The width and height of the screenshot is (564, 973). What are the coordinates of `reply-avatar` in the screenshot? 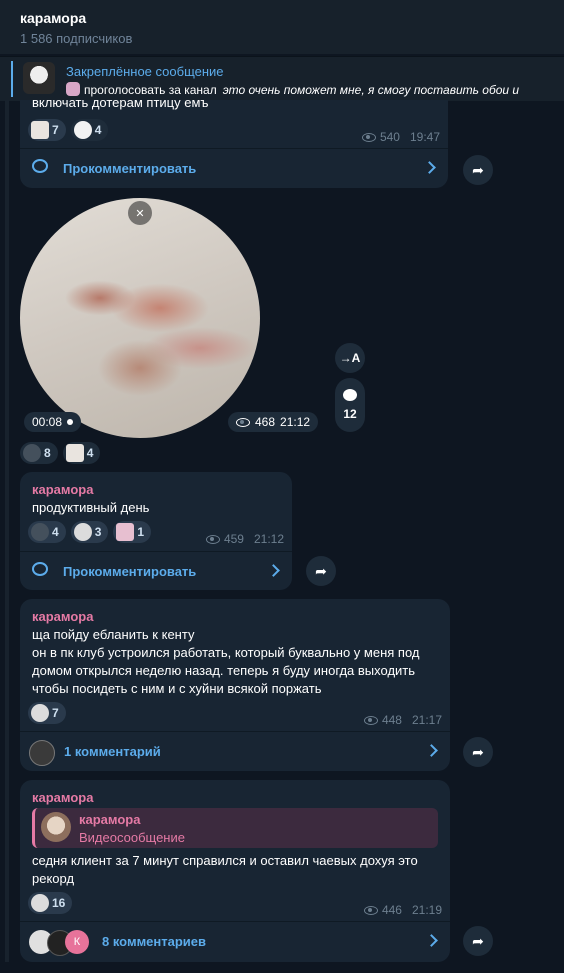 It's located at (56, 827).